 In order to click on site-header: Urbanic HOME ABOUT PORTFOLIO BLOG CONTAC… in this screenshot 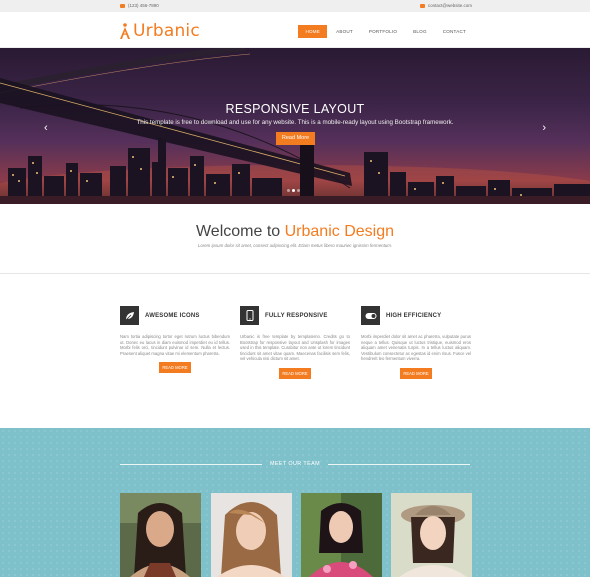, I will do `click(295, 30)`.